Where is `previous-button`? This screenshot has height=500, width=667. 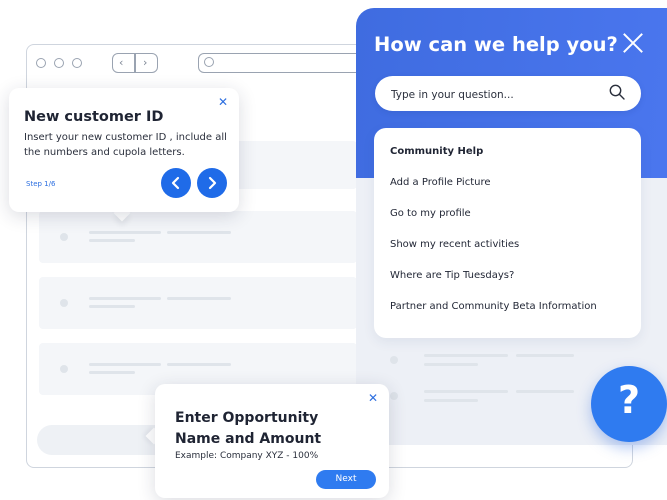
previous-button is located at coordinates (176, 183).